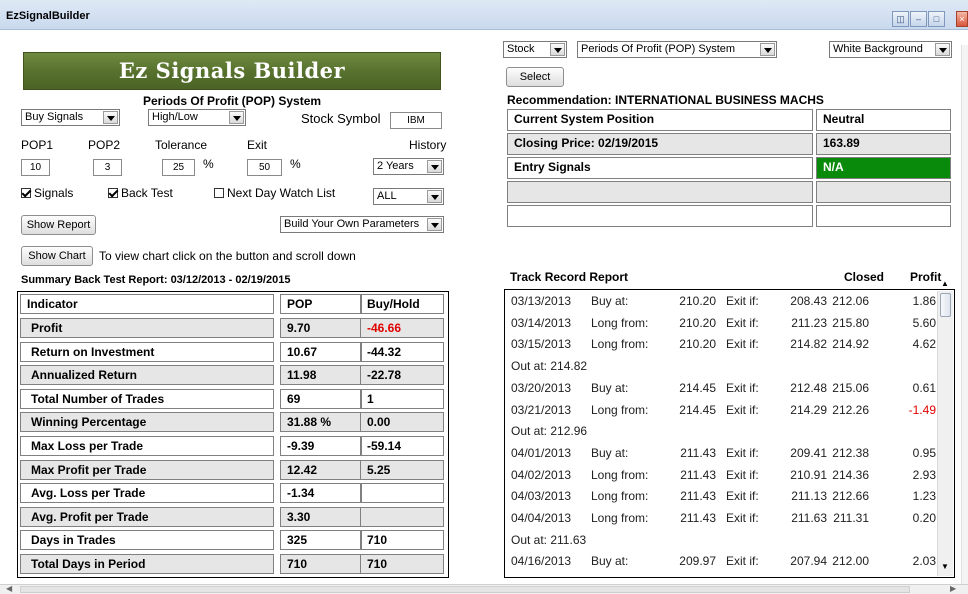 The image size is (968, 594). I want to click on stock-symbol-label: Stock Symbol, so click(341, 118).